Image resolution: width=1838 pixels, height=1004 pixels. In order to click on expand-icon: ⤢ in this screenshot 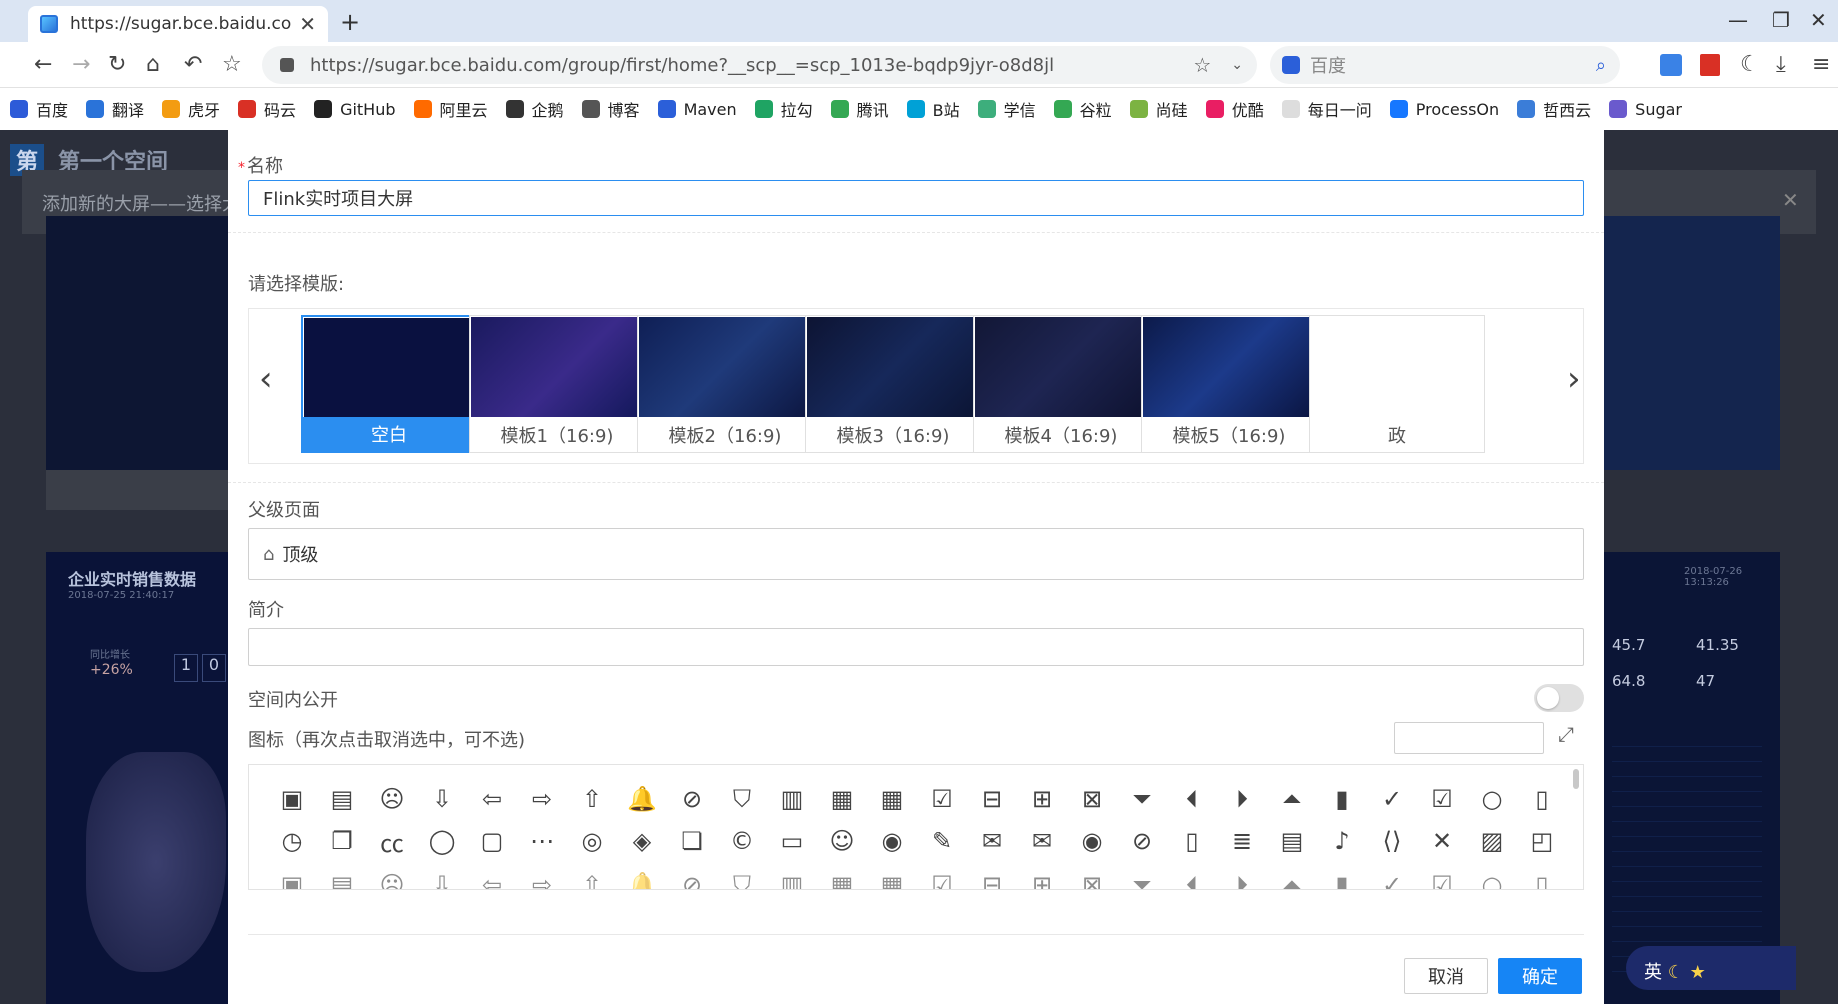, I will do `click(1566, 734)`.